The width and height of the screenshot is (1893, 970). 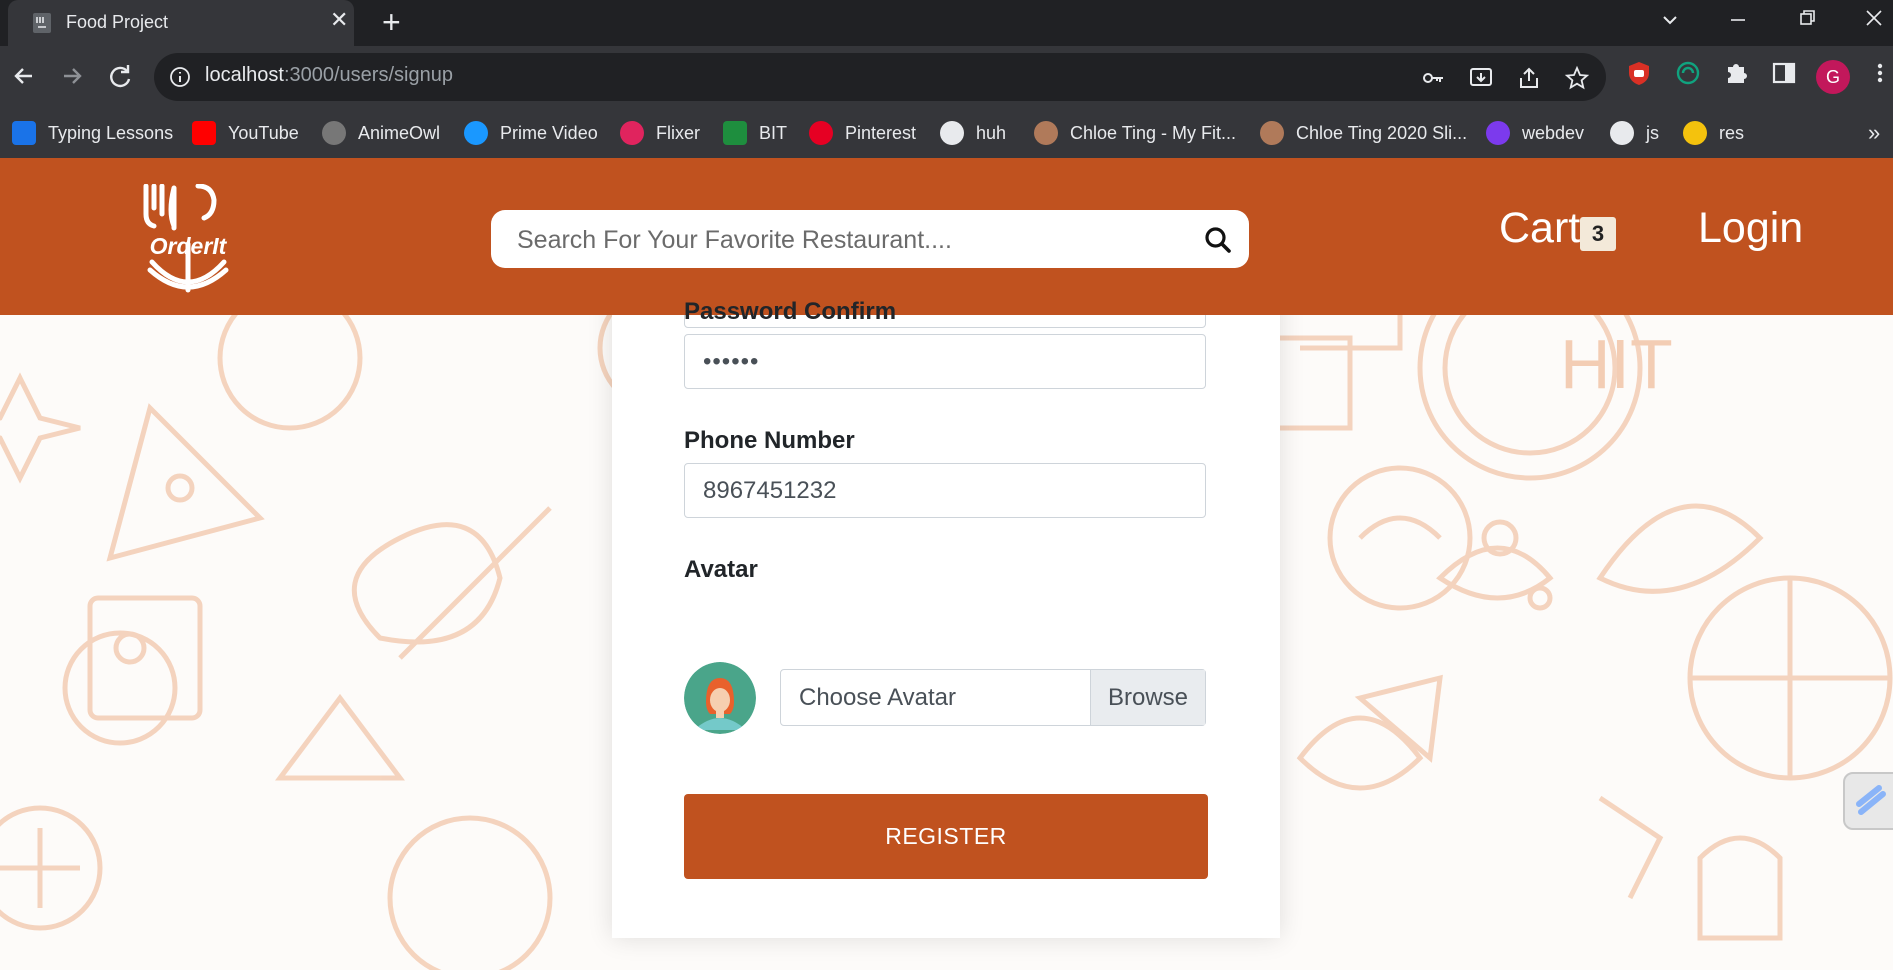 What do you see at coordinates (1879, 73) in the screenshot?
I see `chrome-menu-icon` at bounding box center [1879, 73].